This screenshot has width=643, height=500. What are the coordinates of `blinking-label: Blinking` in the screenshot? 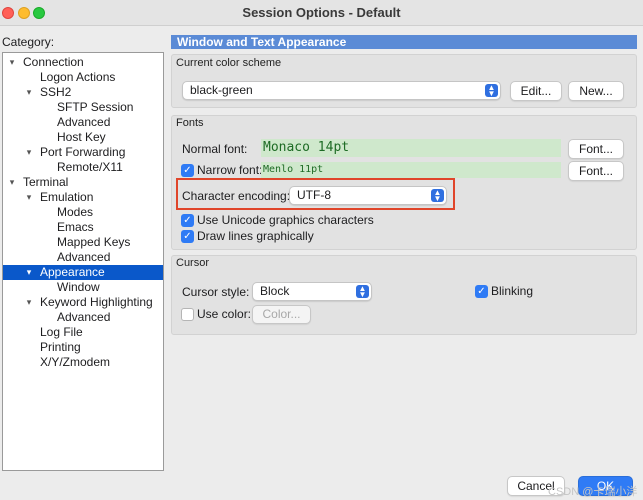 It's located at (512, 291).